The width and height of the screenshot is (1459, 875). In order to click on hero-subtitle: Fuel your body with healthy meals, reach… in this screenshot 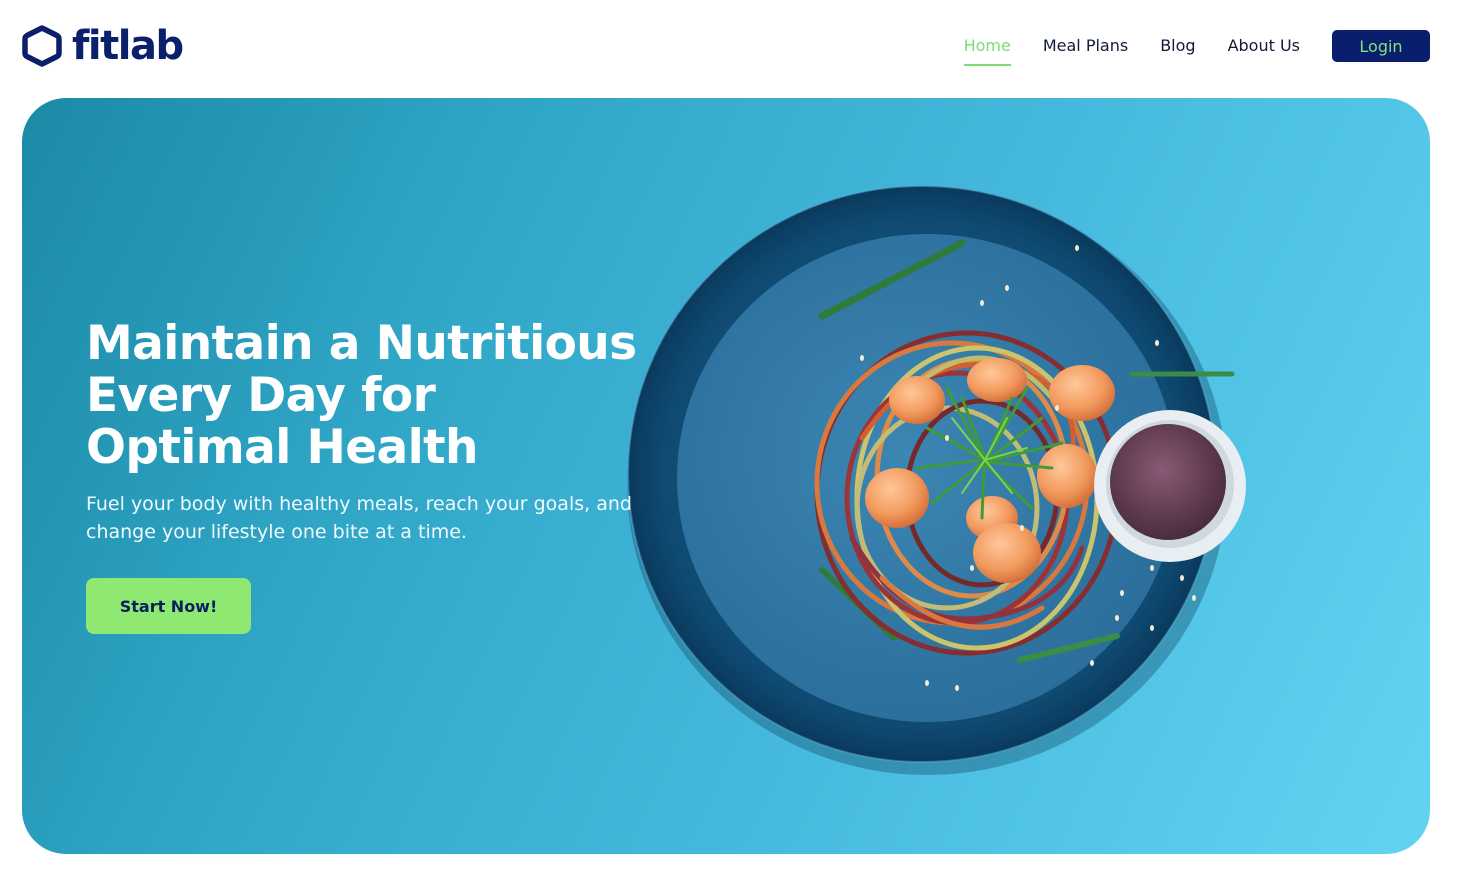, I will do `click(359, 518)`.